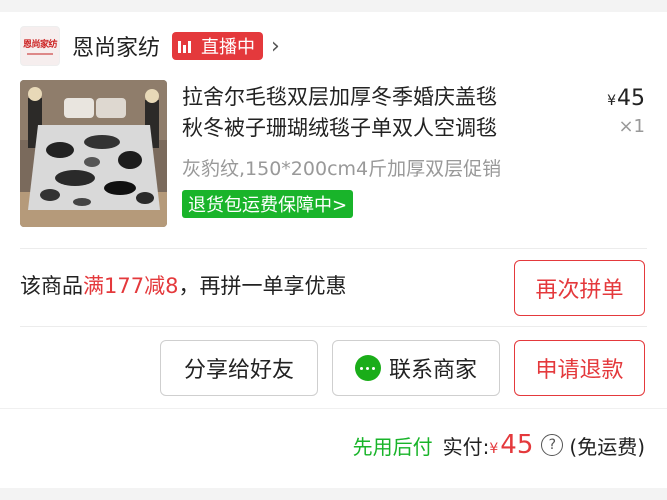  Describe the element at coordinates (631, 98) in the screenshot. I see `price-value: 45` at that location.